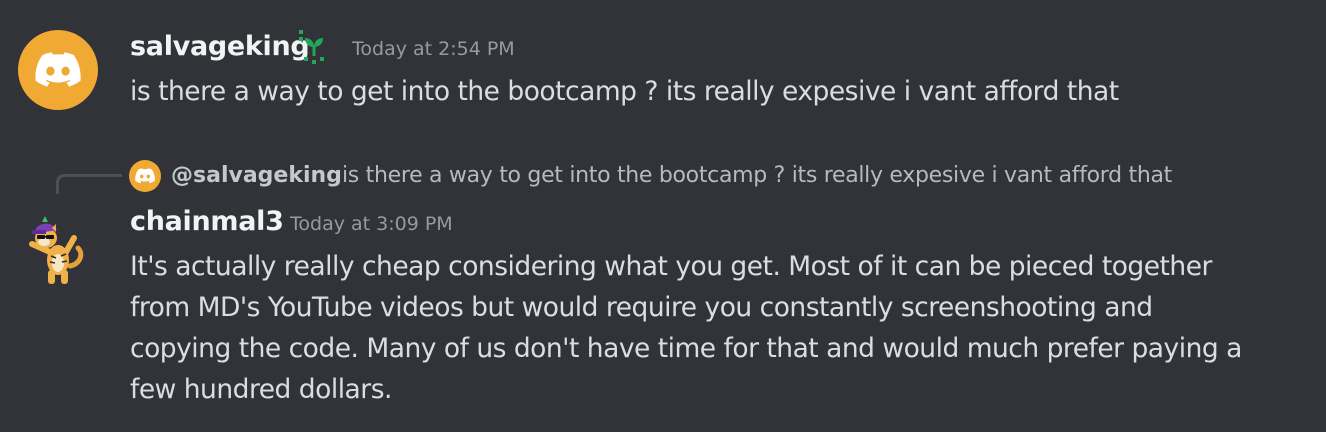 Image resolution: width=1326 pixels, height=432 pixels. What do you see at coordinates (89, 184) in the screenshot?
I see `reply-spine` at bounding box center [89, 184].